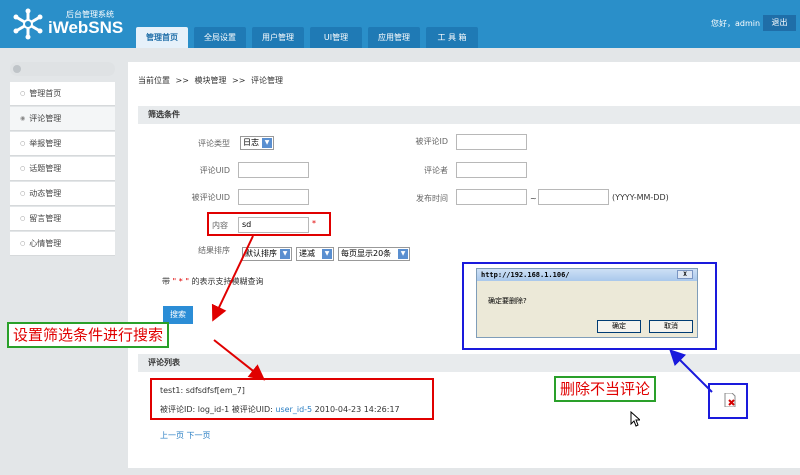  What do you see at coordinates (671, 326) in the screenshot?
I see `dialog-cancel-button: 取消` at bounding box center [671, 326].